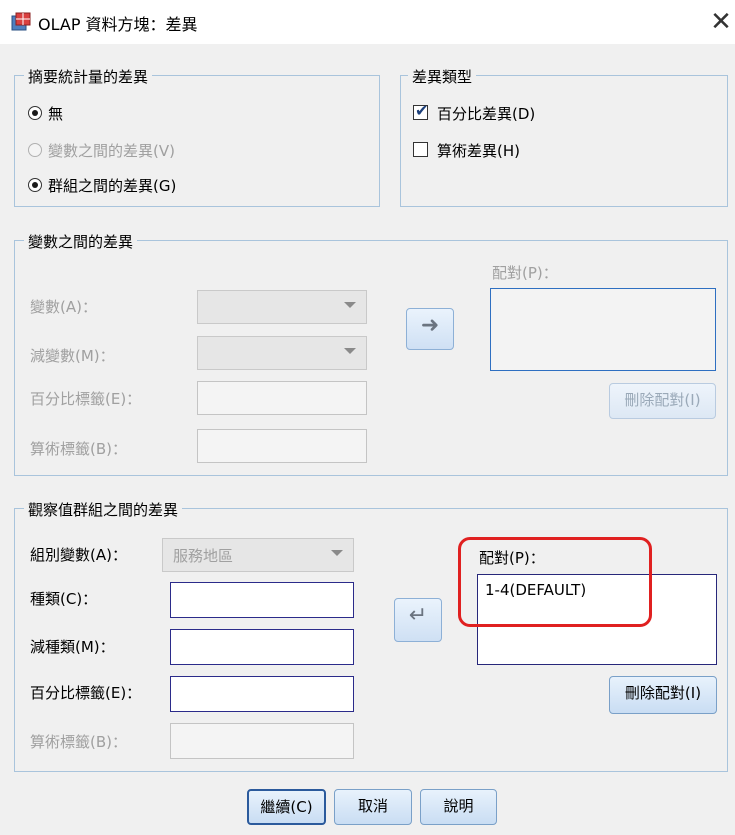  I want to click on cases-percent-label-label: 百分比標籤(E)：, so click(86, 693).